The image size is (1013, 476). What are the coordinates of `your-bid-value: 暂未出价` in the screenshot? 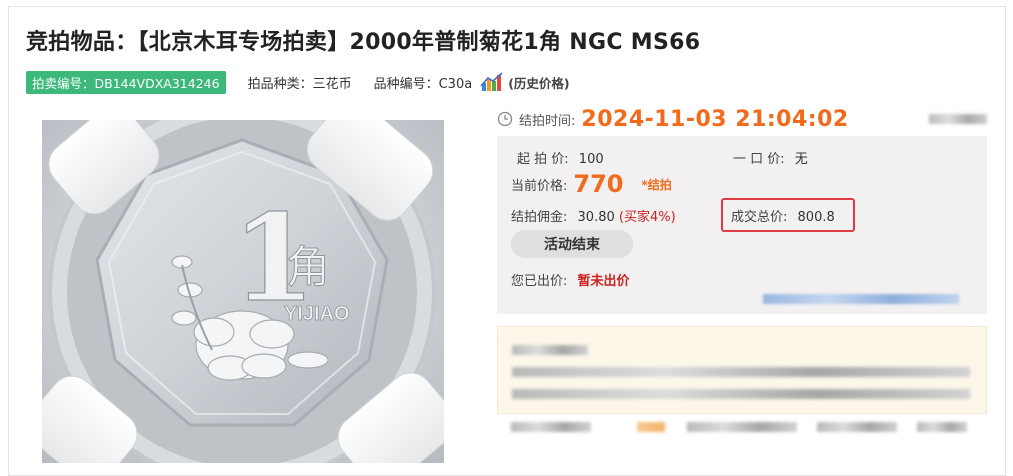 It's located at (603, 281).